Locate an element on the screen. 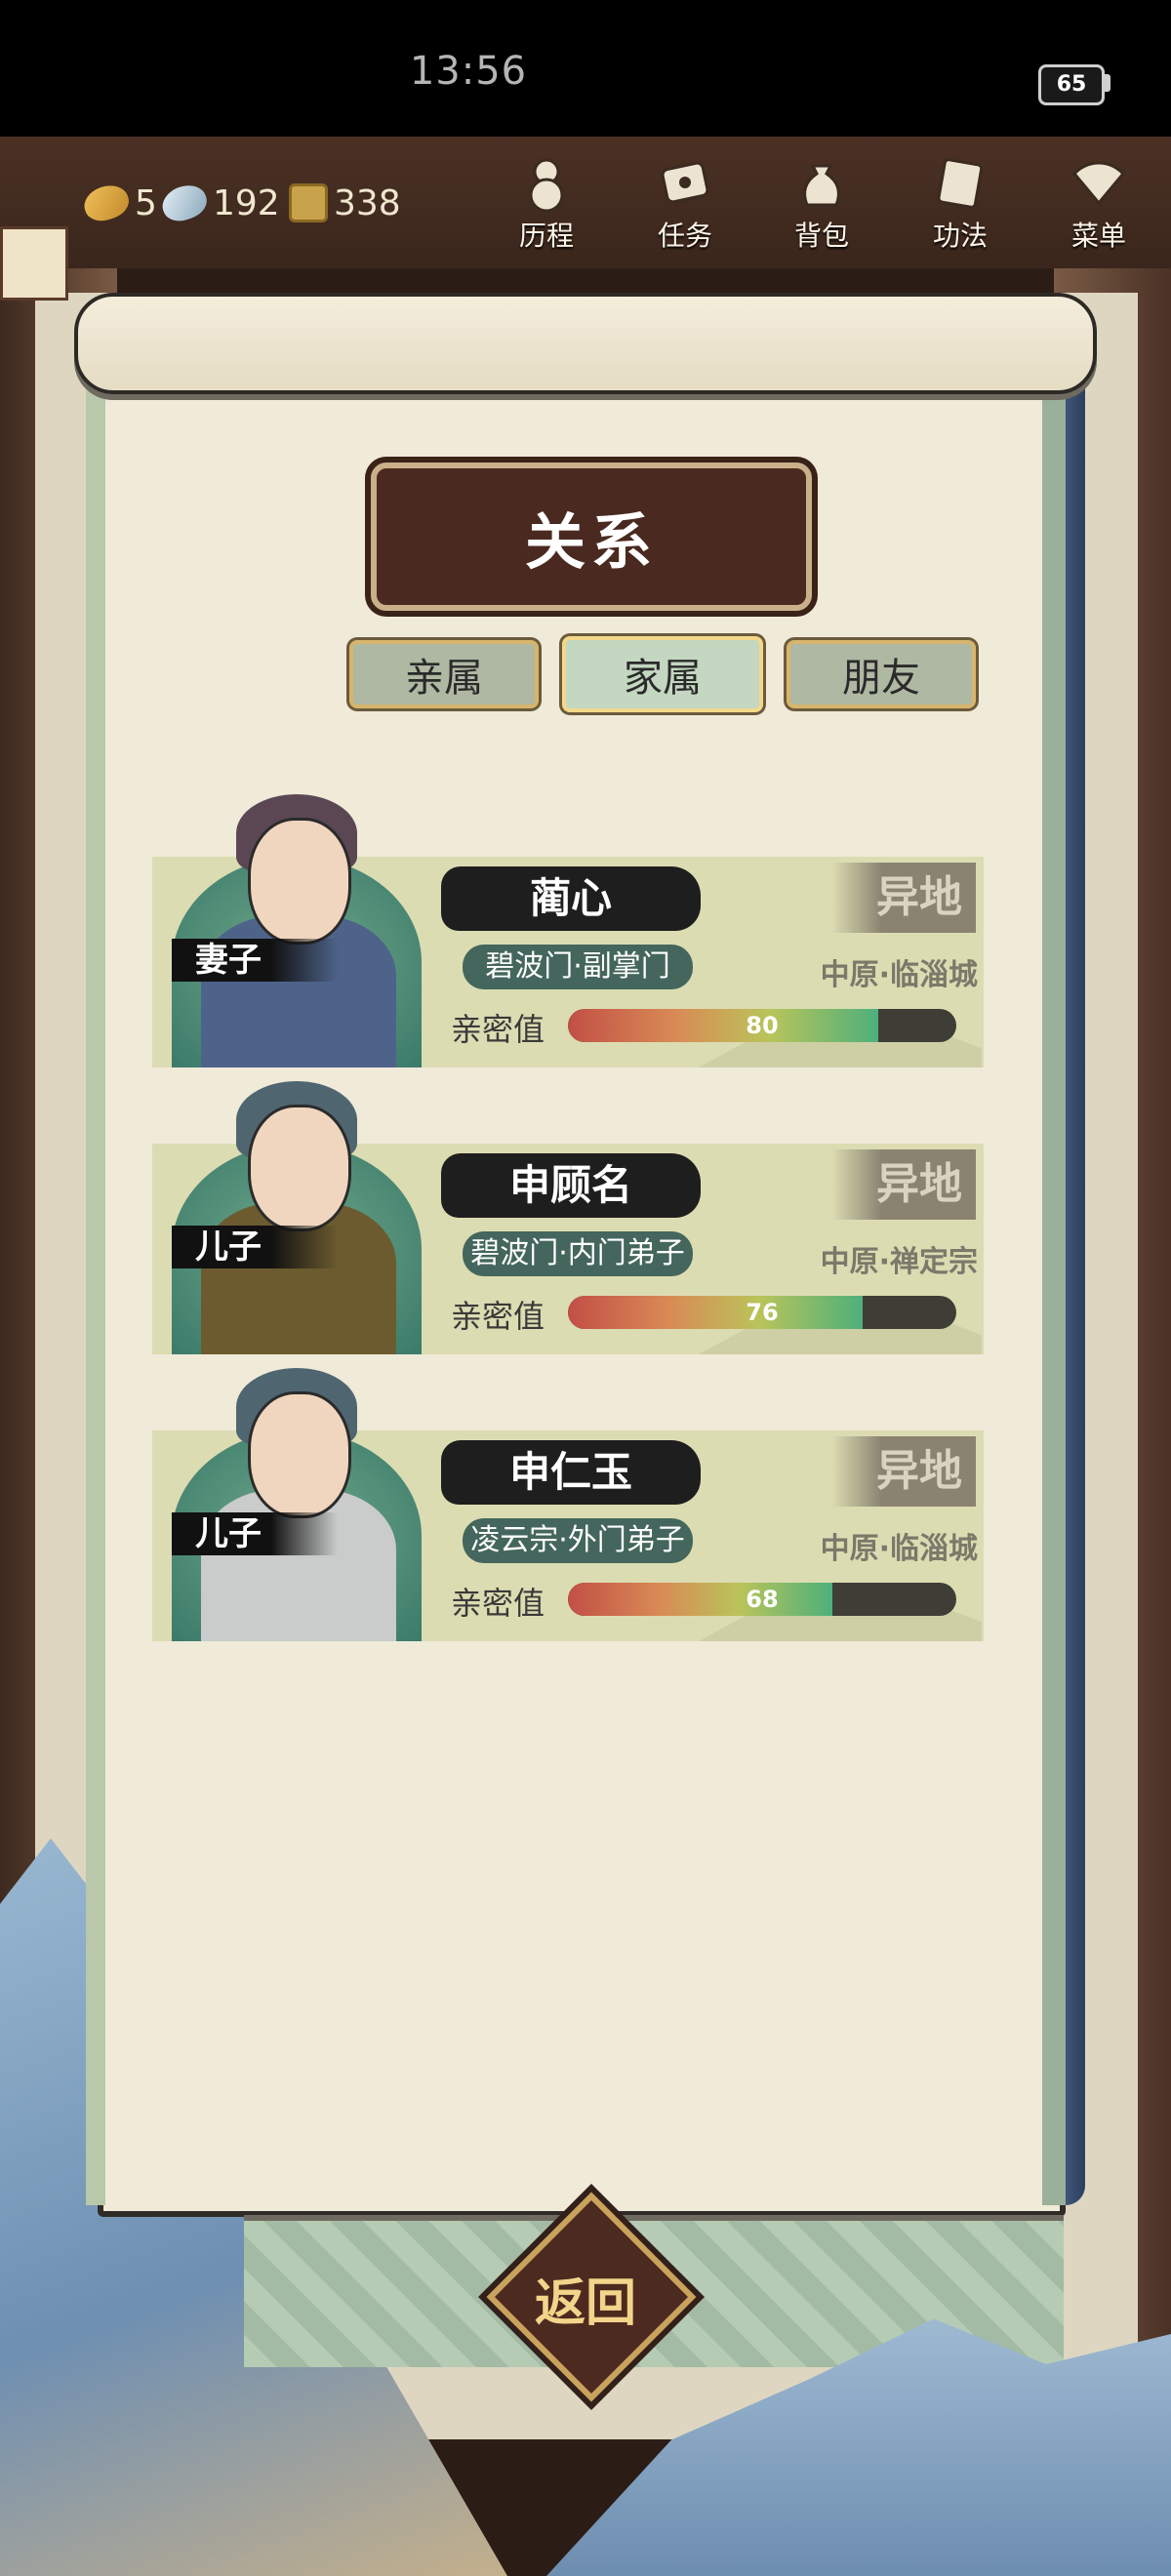  character-card: 儿子 申顾名 碧波门·内门弟子 亲密值 76 异地 中原·禅定宗 is located at coordinates (568, 1217).